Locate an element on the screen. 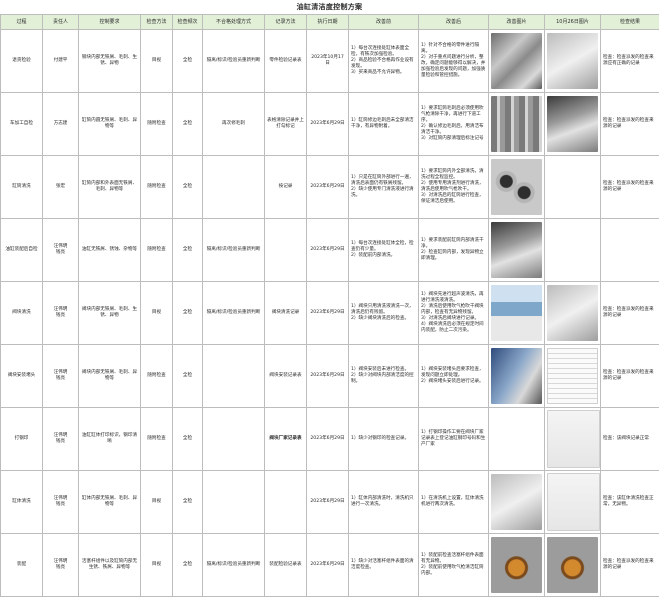 The height and width of the screenshot is (597, 659). oct26-record-sheet is located at coordinates (572, 376).